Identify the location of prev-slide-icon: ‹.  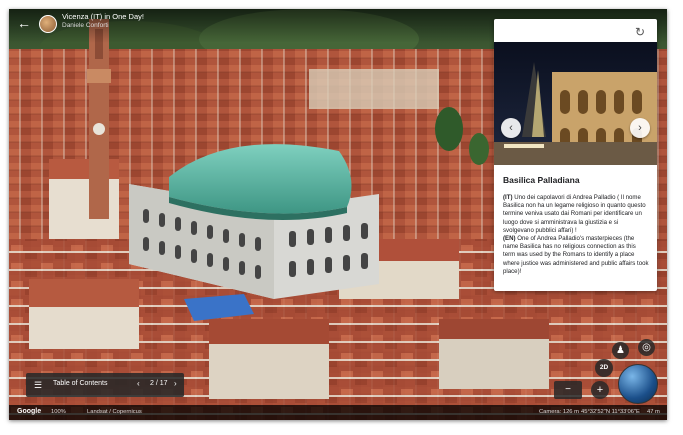
(138, 383).